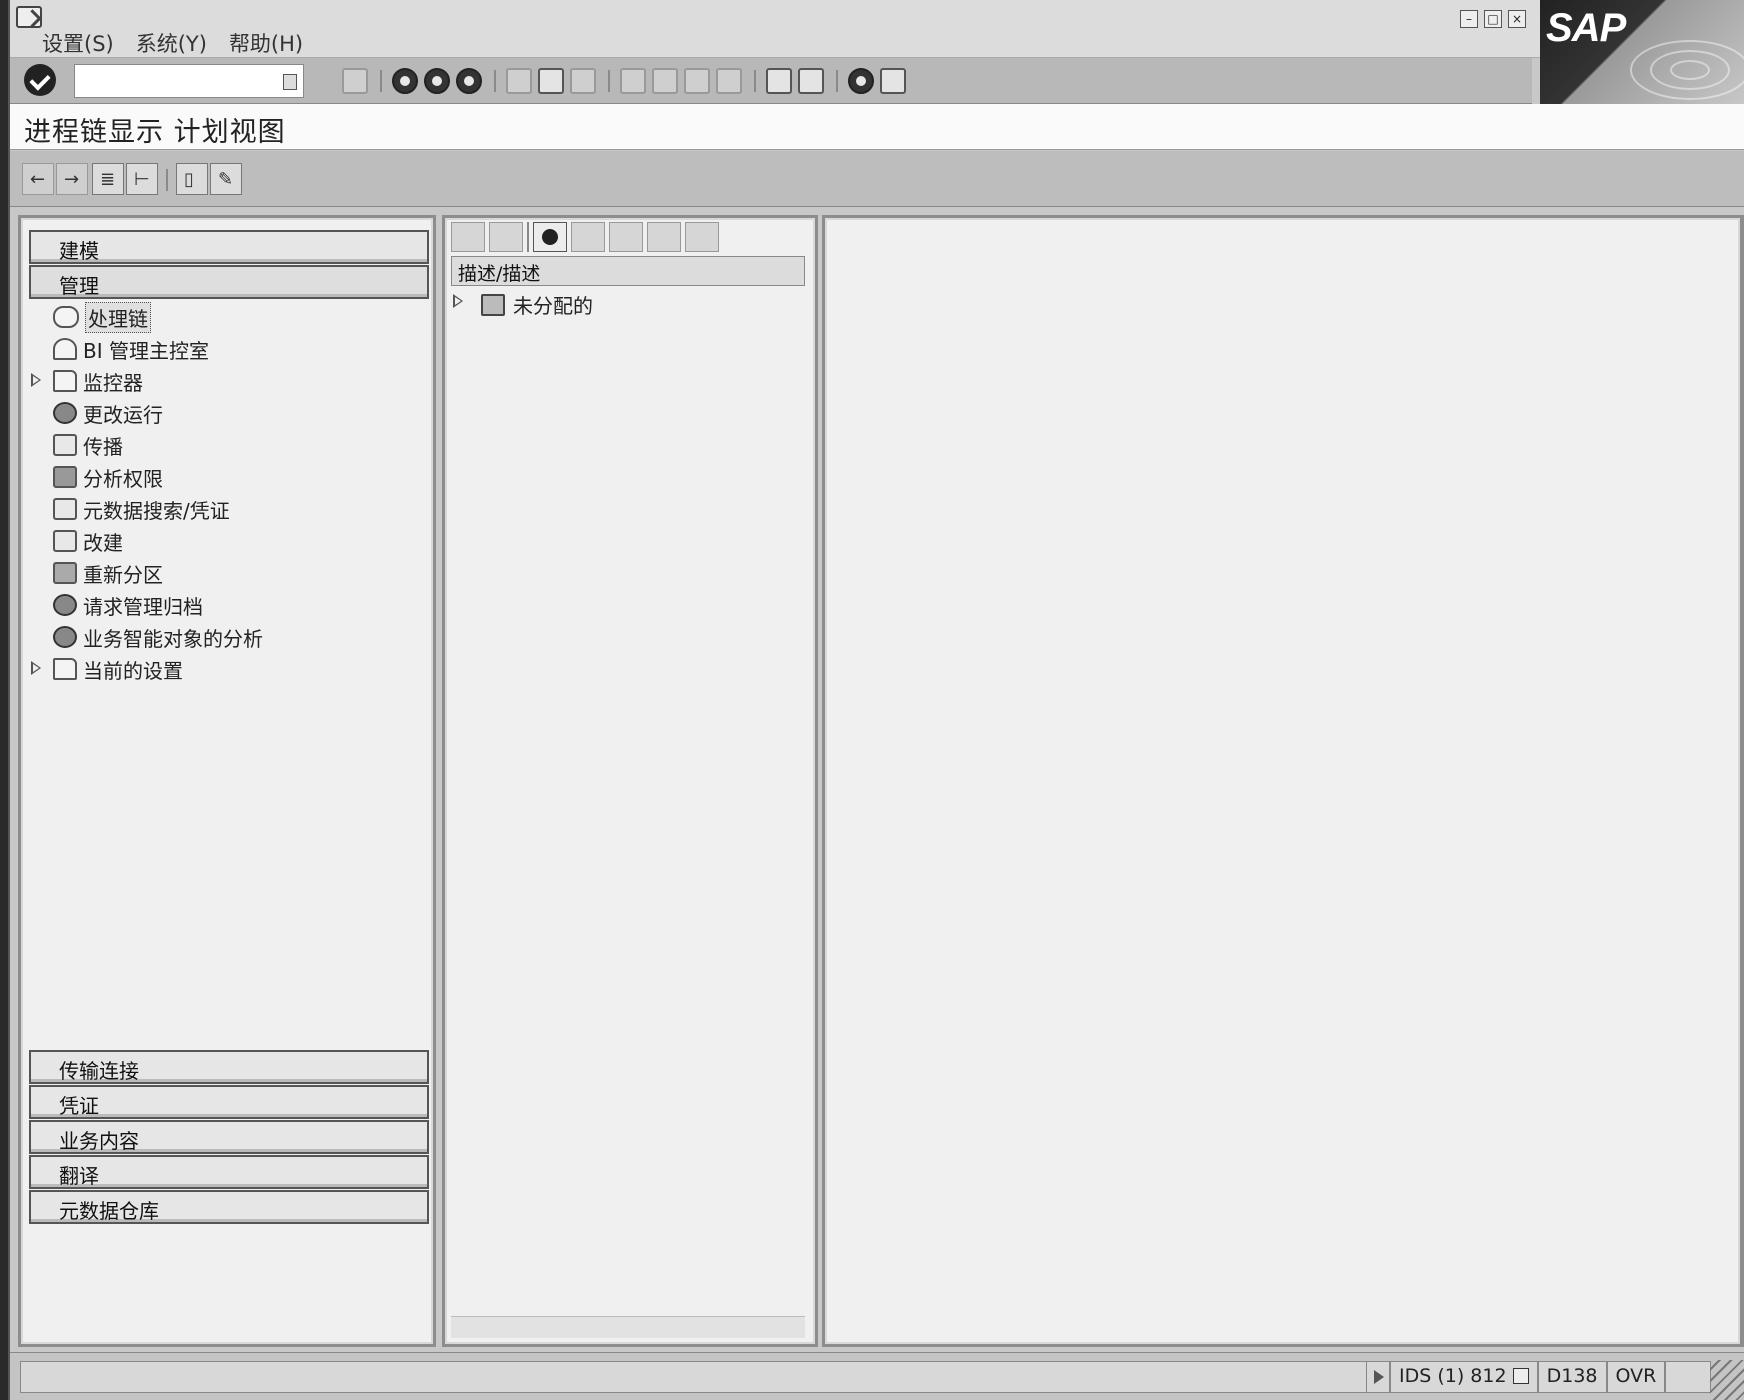 The image size is (1744, 1400). I want to click on exit-icon, so click(437, 81).